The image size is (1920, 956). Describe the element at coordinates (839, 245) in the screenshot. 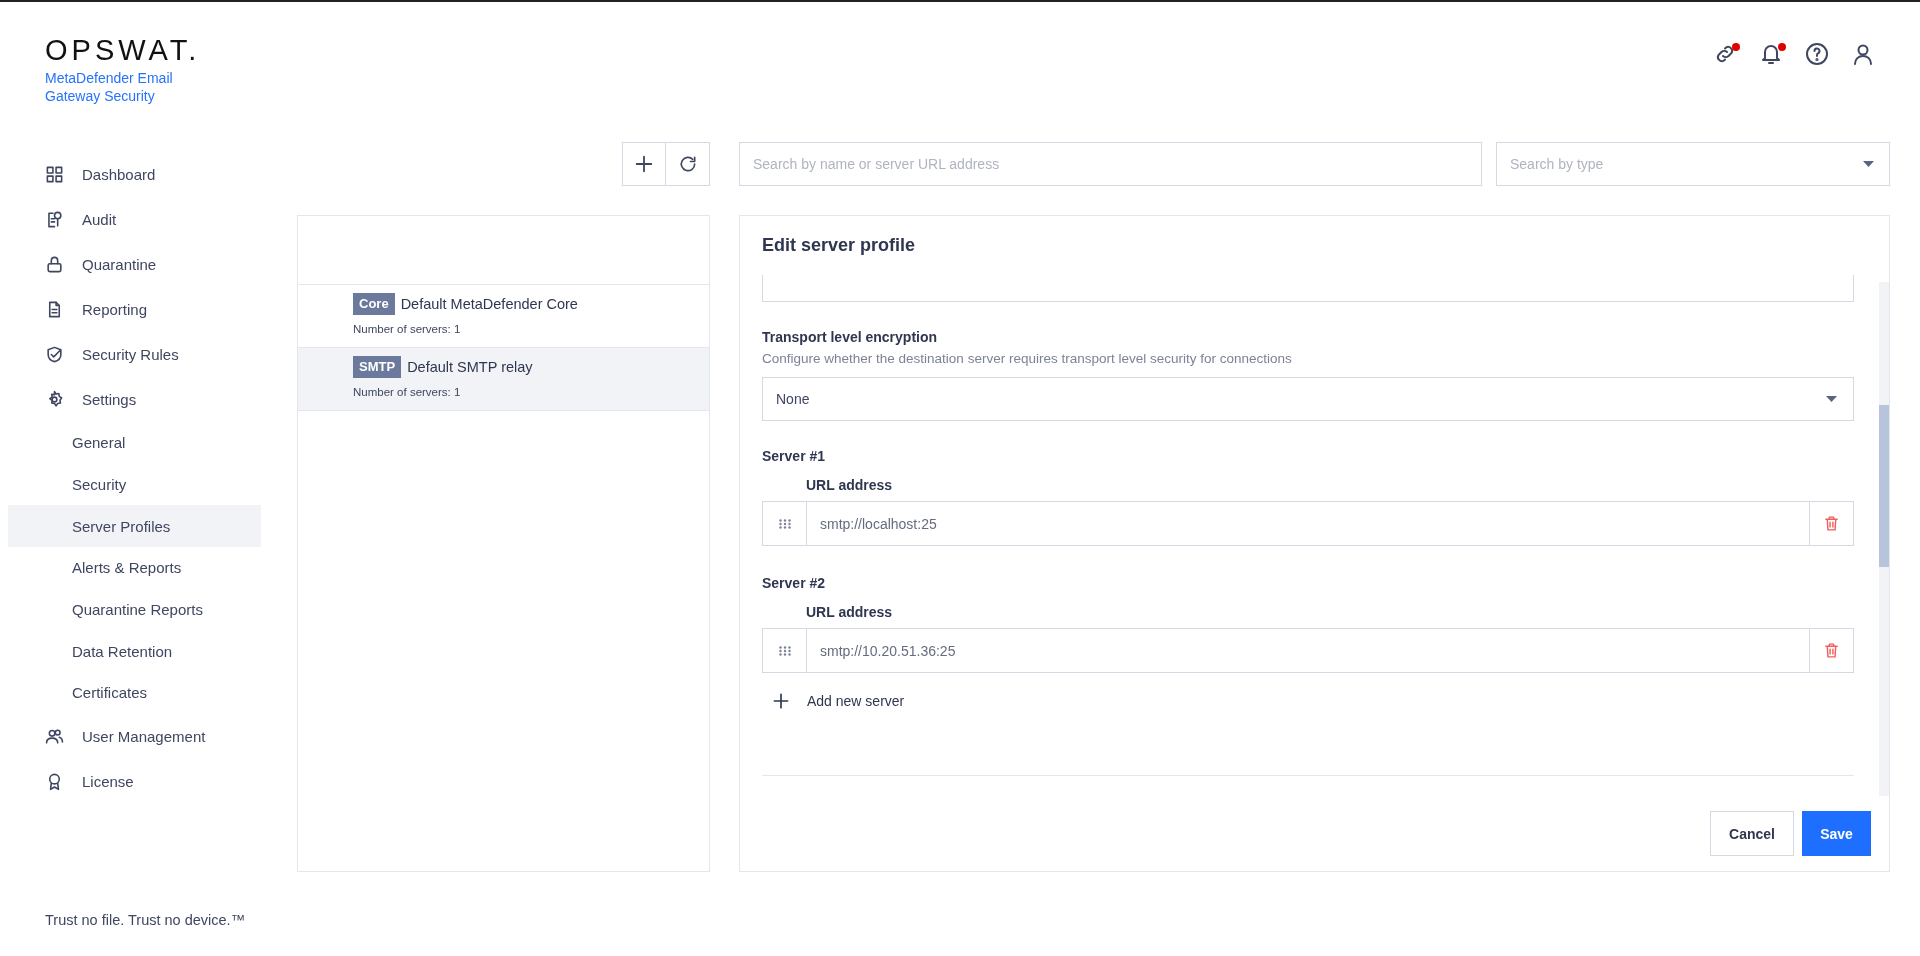

I see `panel-title: Edit server profile` at that location.